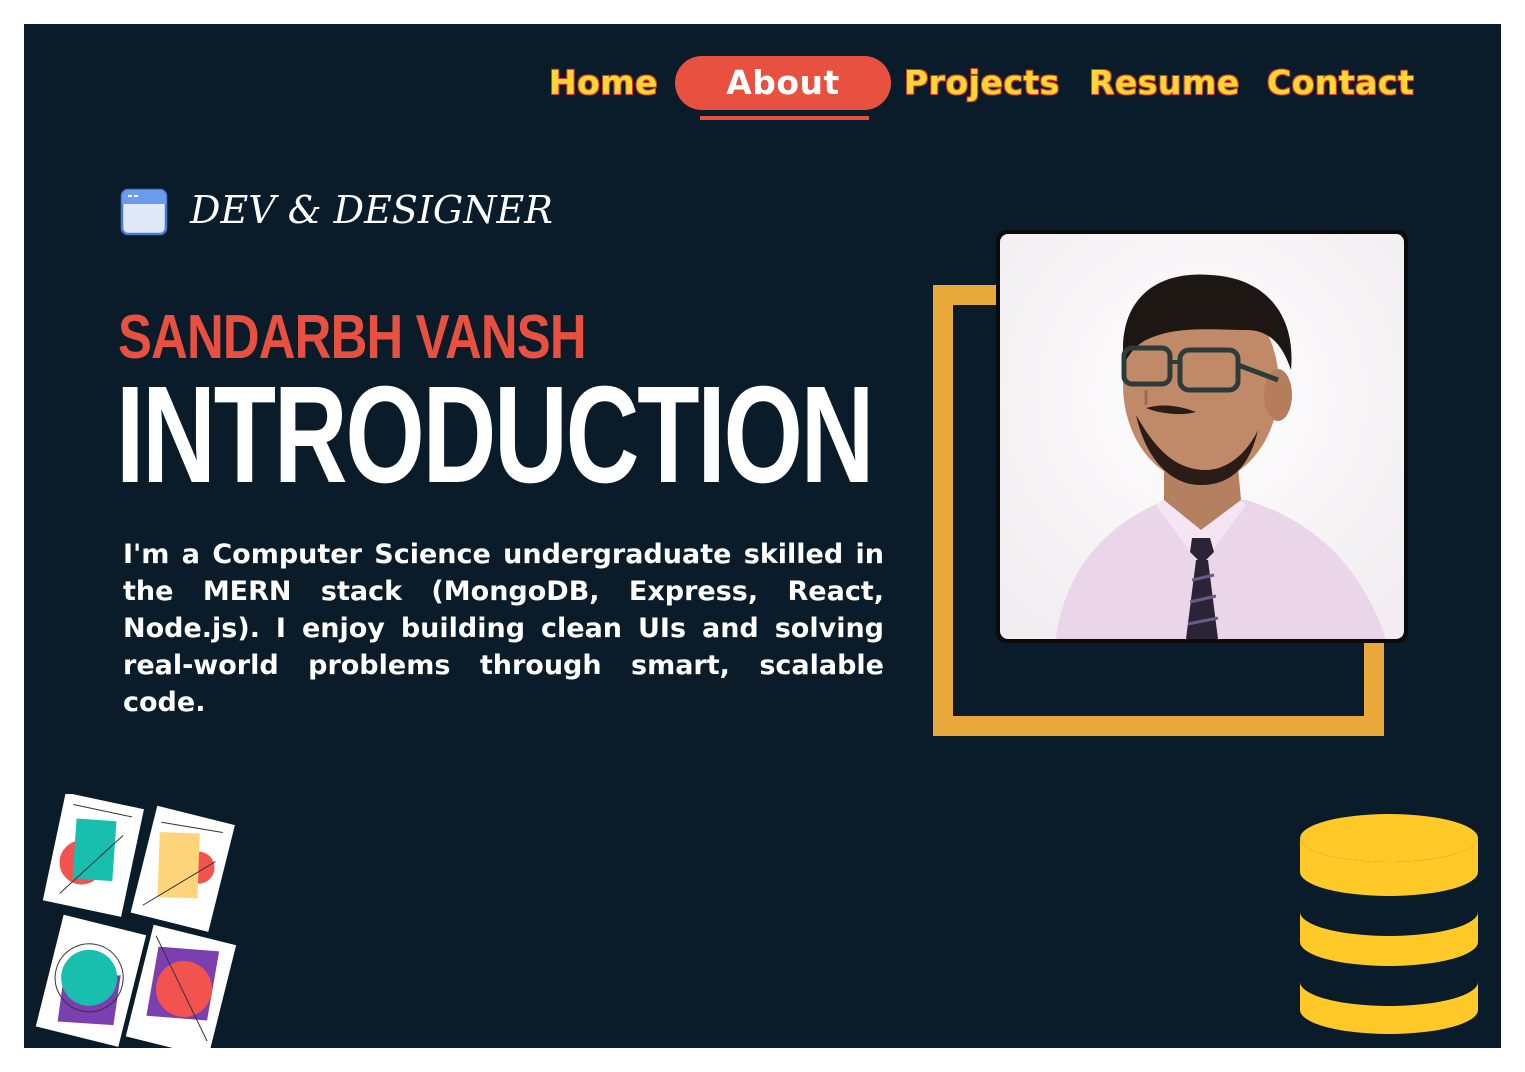  Describe the element at coordinates (1202, 436) in the screenshot. I see `profile-photo` at that location.